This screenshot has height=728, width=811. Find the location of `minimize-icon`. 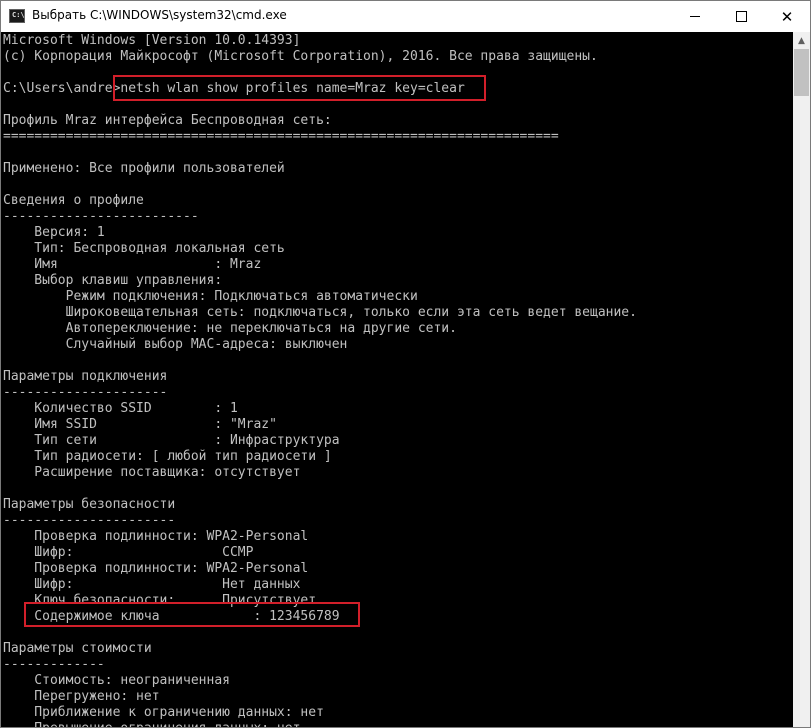

minimize-icon is located at coordinates (695, 16).